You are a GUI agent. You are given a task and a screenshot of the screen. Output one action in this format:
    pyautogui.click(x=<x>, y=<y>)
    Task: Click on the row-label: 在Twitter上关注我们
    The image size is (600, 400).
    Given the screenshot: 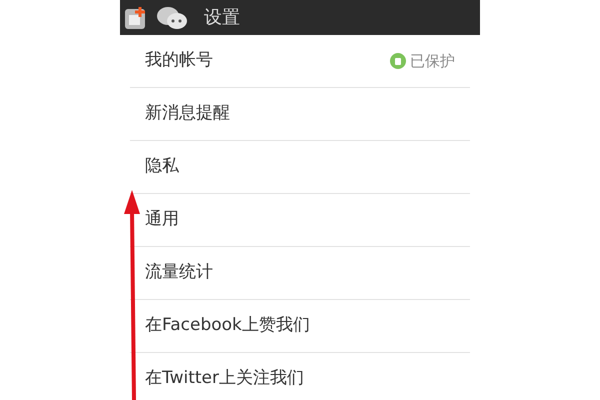 What is the action you would take?
    pyautogui.click(x=224, y=378)
    